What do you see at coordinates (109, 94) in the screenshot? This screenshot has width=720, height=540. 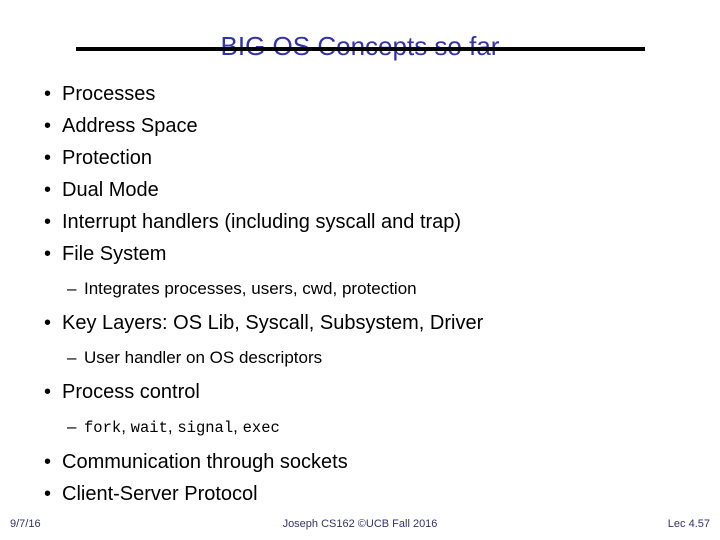 I see `list-item-label: Processes` at bounding box center [109, 94].